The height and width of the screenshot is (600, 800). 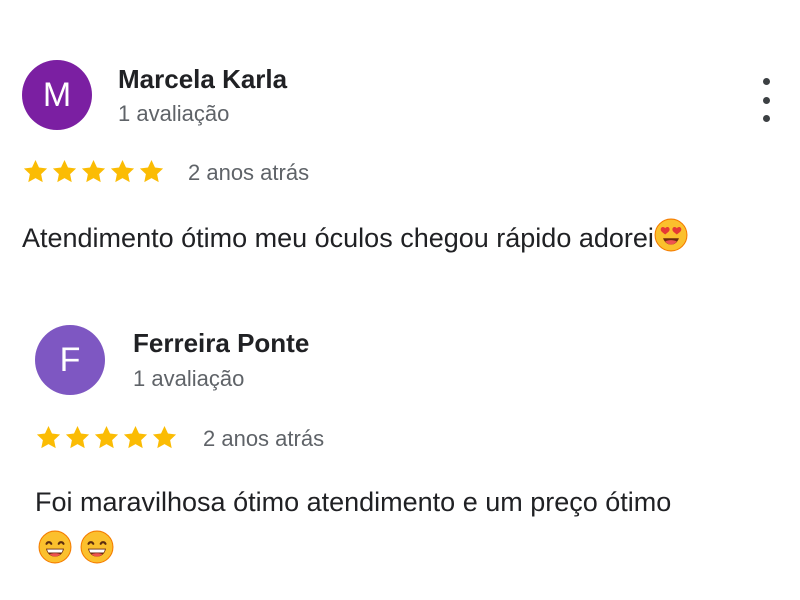 I want to click on review-emojis, so click(x=76, y=547).